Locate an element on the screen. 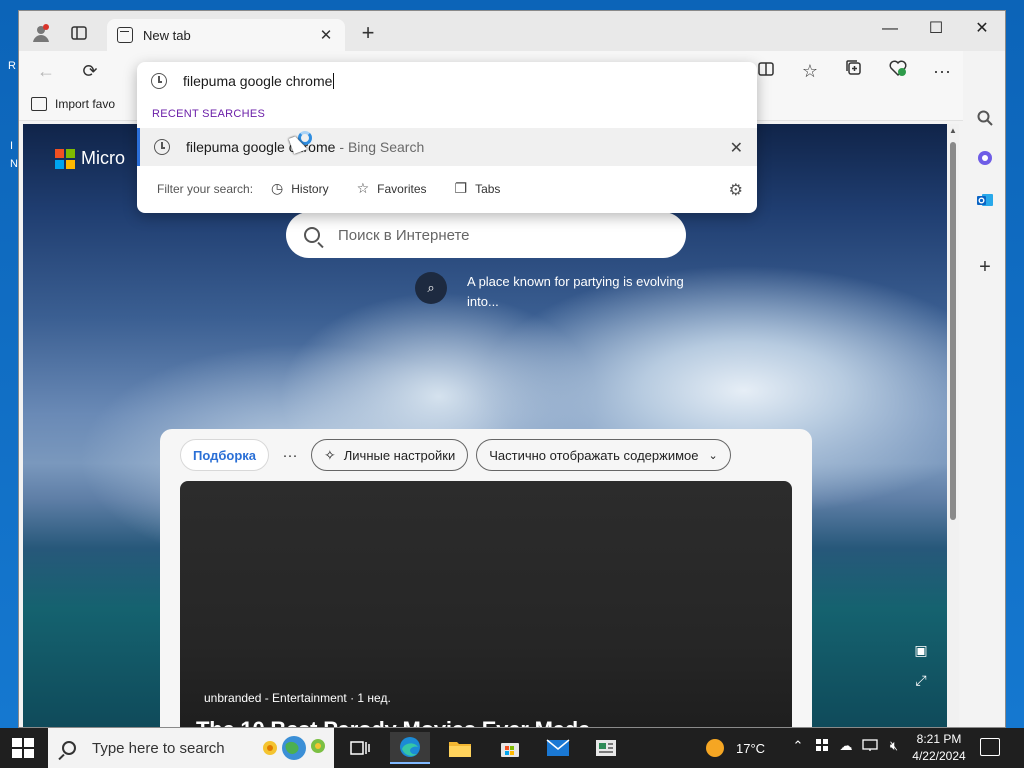 The width and height of the screenshot is (1024, 768). filter-history: ◷ History is located at coordinates (300, 188).